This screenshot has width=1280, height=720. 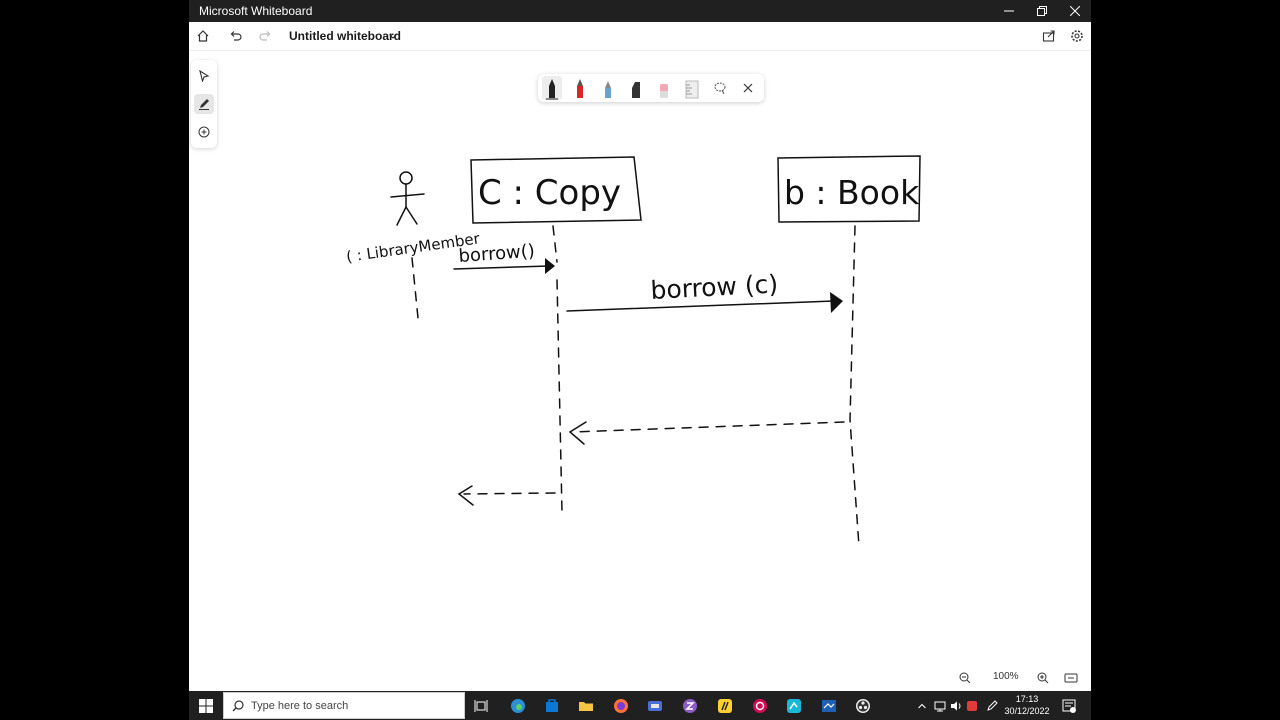 What do you see at coordinates (852, 192) in the screenshot?
I see `book-object-label: b : Book` at bounding box center [852, 192].